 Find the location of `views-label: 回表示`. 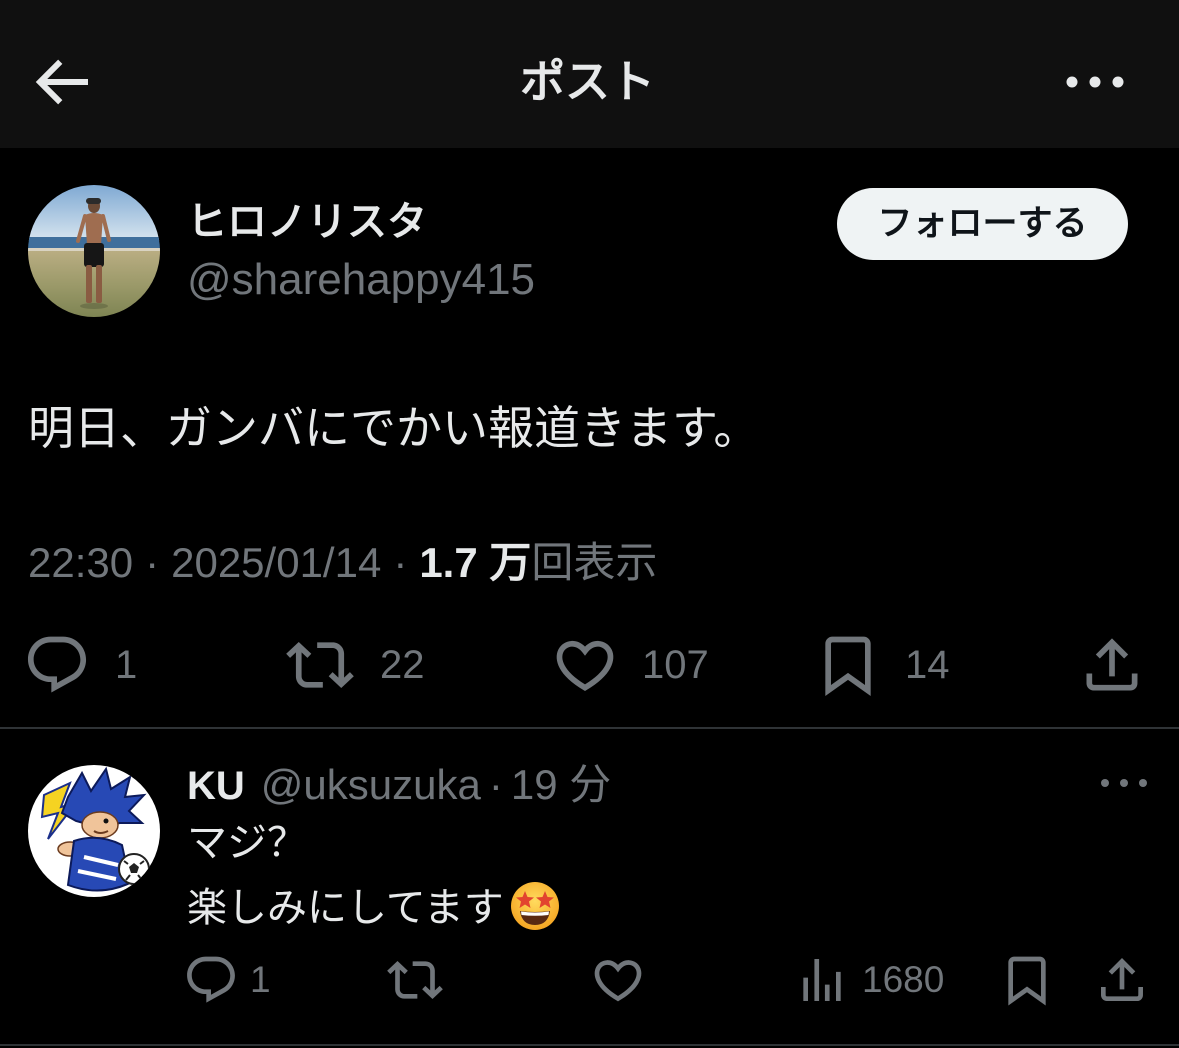

views-label: 回表示 is located at coordinates (594, 562).